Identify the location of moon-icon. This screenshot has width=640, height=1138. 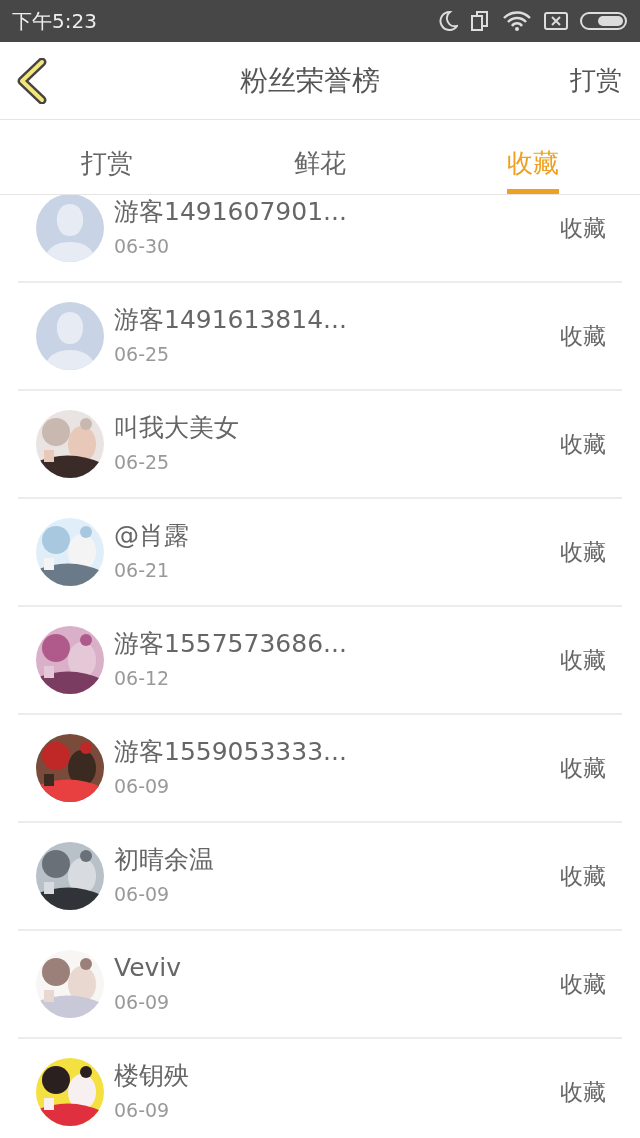
(448, 21).